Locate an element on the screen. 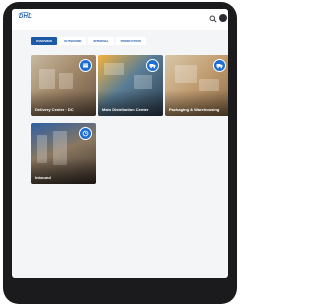 Image resolution: width=320 pixels, height=308 pixels. card-delivery-center: Delivery Center · DC is located at coordinates (63, 85).